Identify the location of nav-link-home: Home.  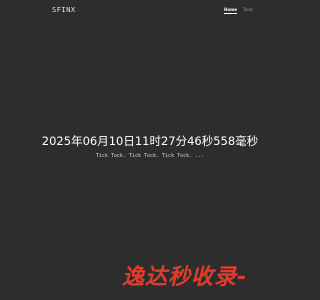
(230, 10).